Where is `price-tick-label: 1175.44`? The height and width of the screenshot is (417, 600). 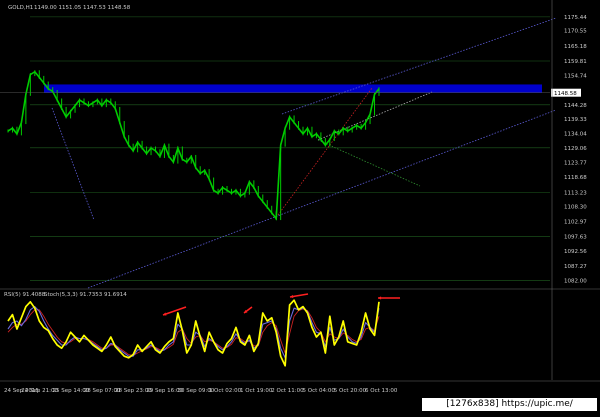 price-tick-label: 1175.44 is located at coordinates (575, 18).